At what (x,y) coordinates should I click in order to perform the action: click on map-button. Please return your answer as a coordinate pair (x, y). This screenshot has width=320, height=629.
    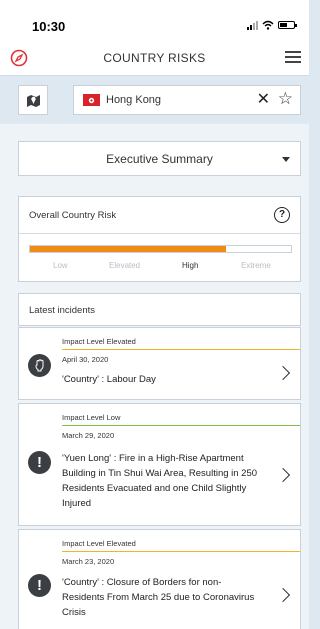
    Looking at the image, I should click on (33, 100).